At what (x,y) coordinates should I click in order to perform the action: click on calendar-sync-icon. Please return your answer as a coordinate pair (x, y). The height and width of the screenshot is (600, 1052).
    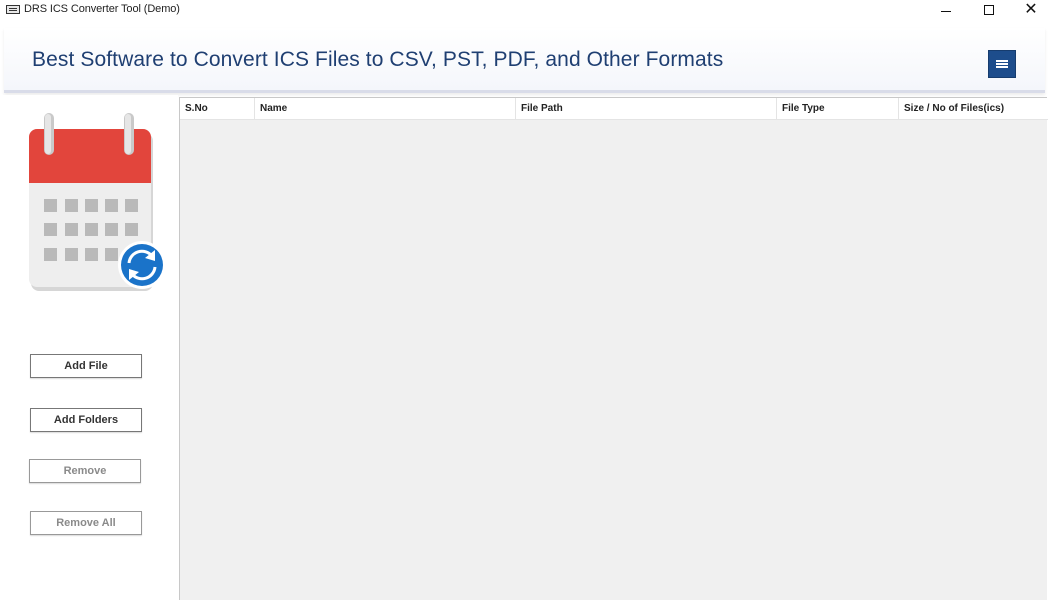
    Looking at the image, I should click on (98, 205).